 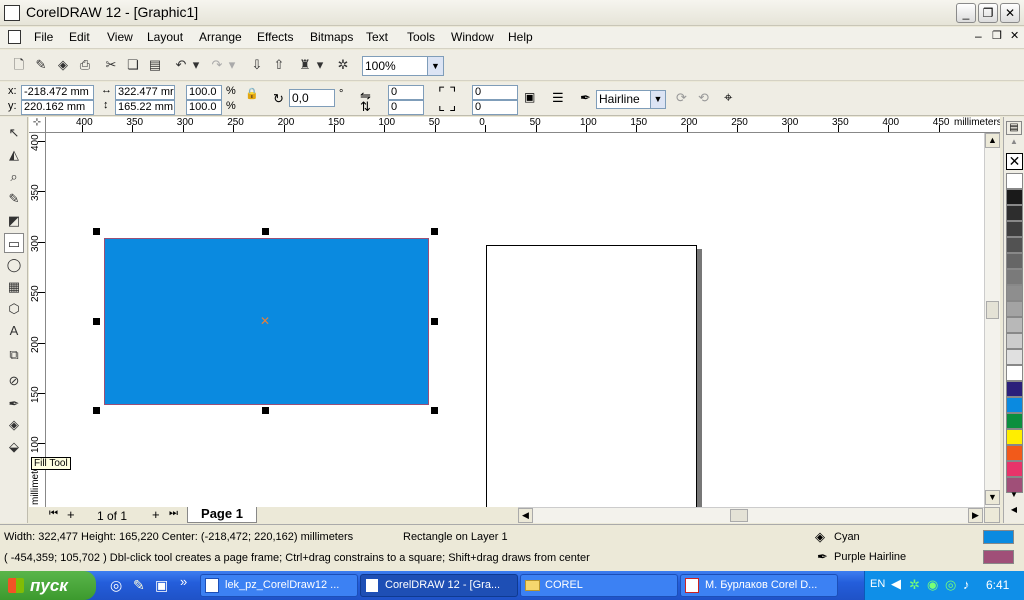 What do you see at coordinates (992, 310) in the screenshot?
I see `vertical-scroll-thumb` at bounding box center [992, 310].